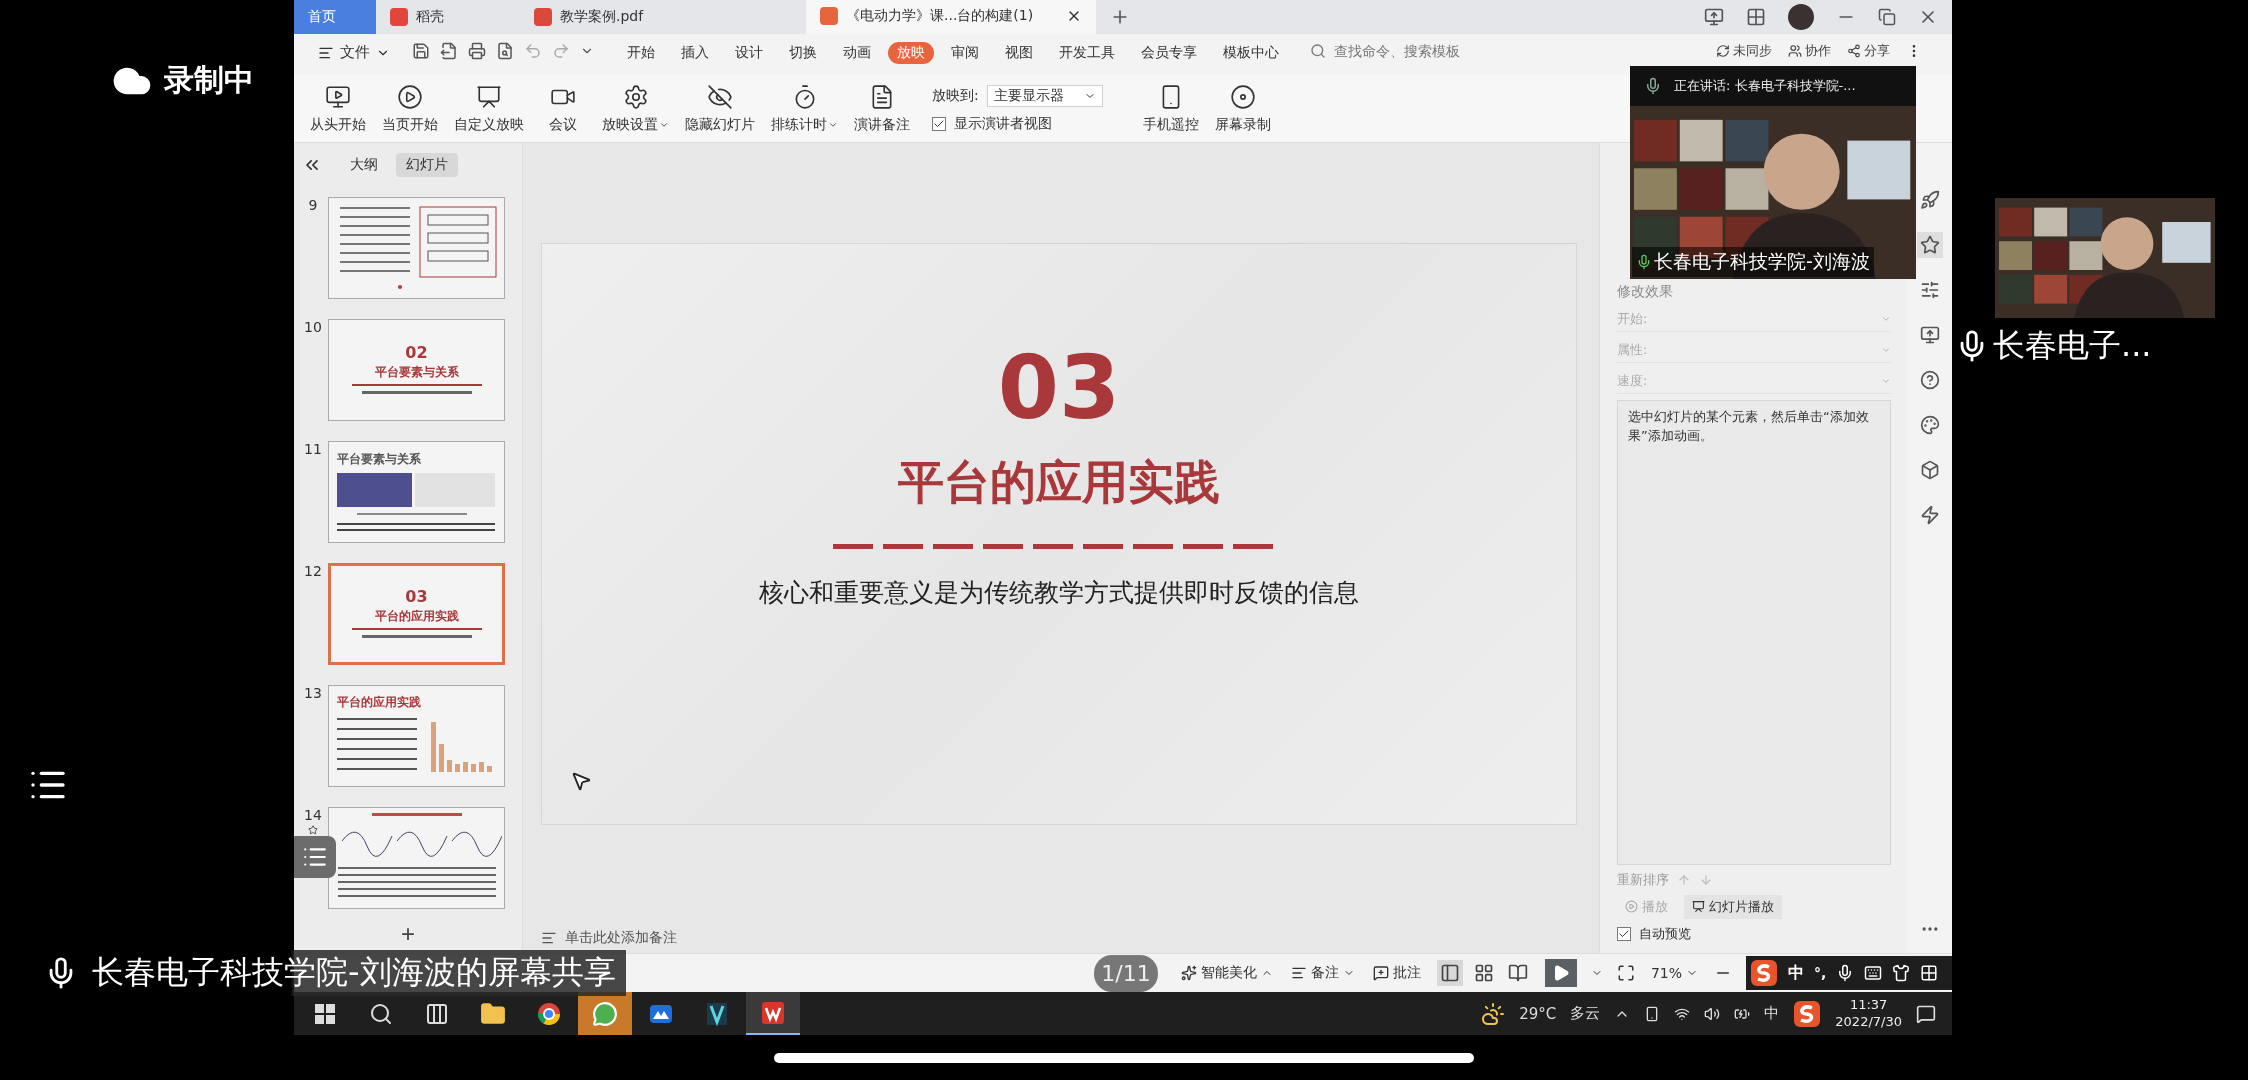  What do you see at coordinates (448, 17) in the screenshot?
I see `document-tab: 稻壳` at bounding box center [448, 17].